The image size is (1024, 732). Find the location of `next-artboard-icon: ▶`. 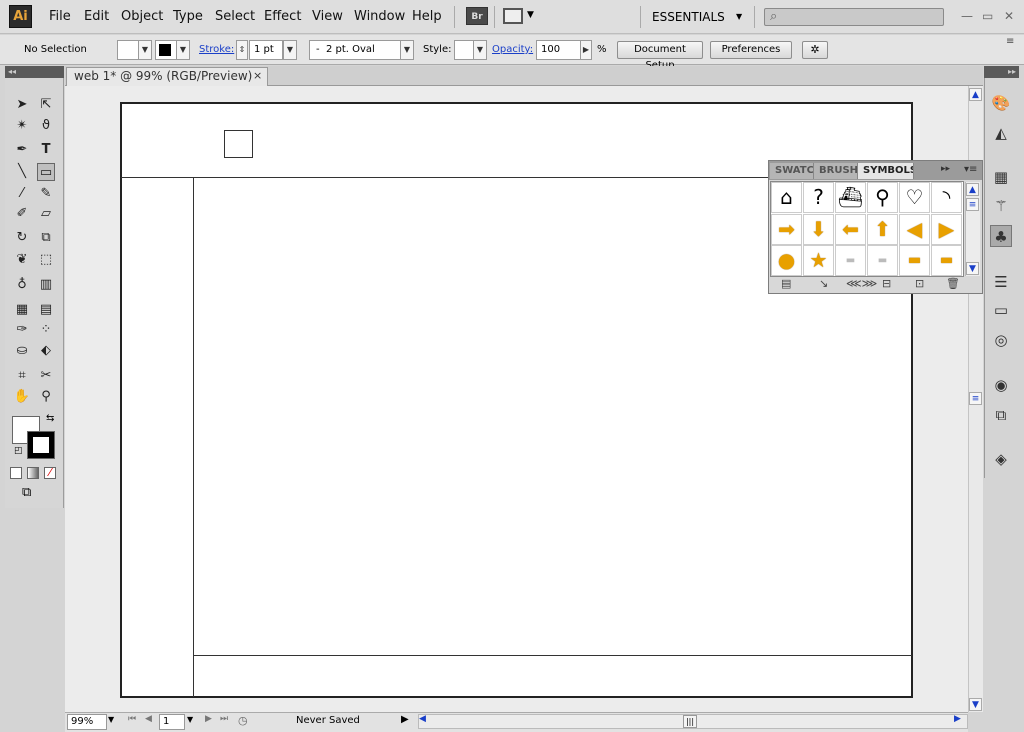

next-artboard-icon: ▶ is located at coordinates (208, 719).